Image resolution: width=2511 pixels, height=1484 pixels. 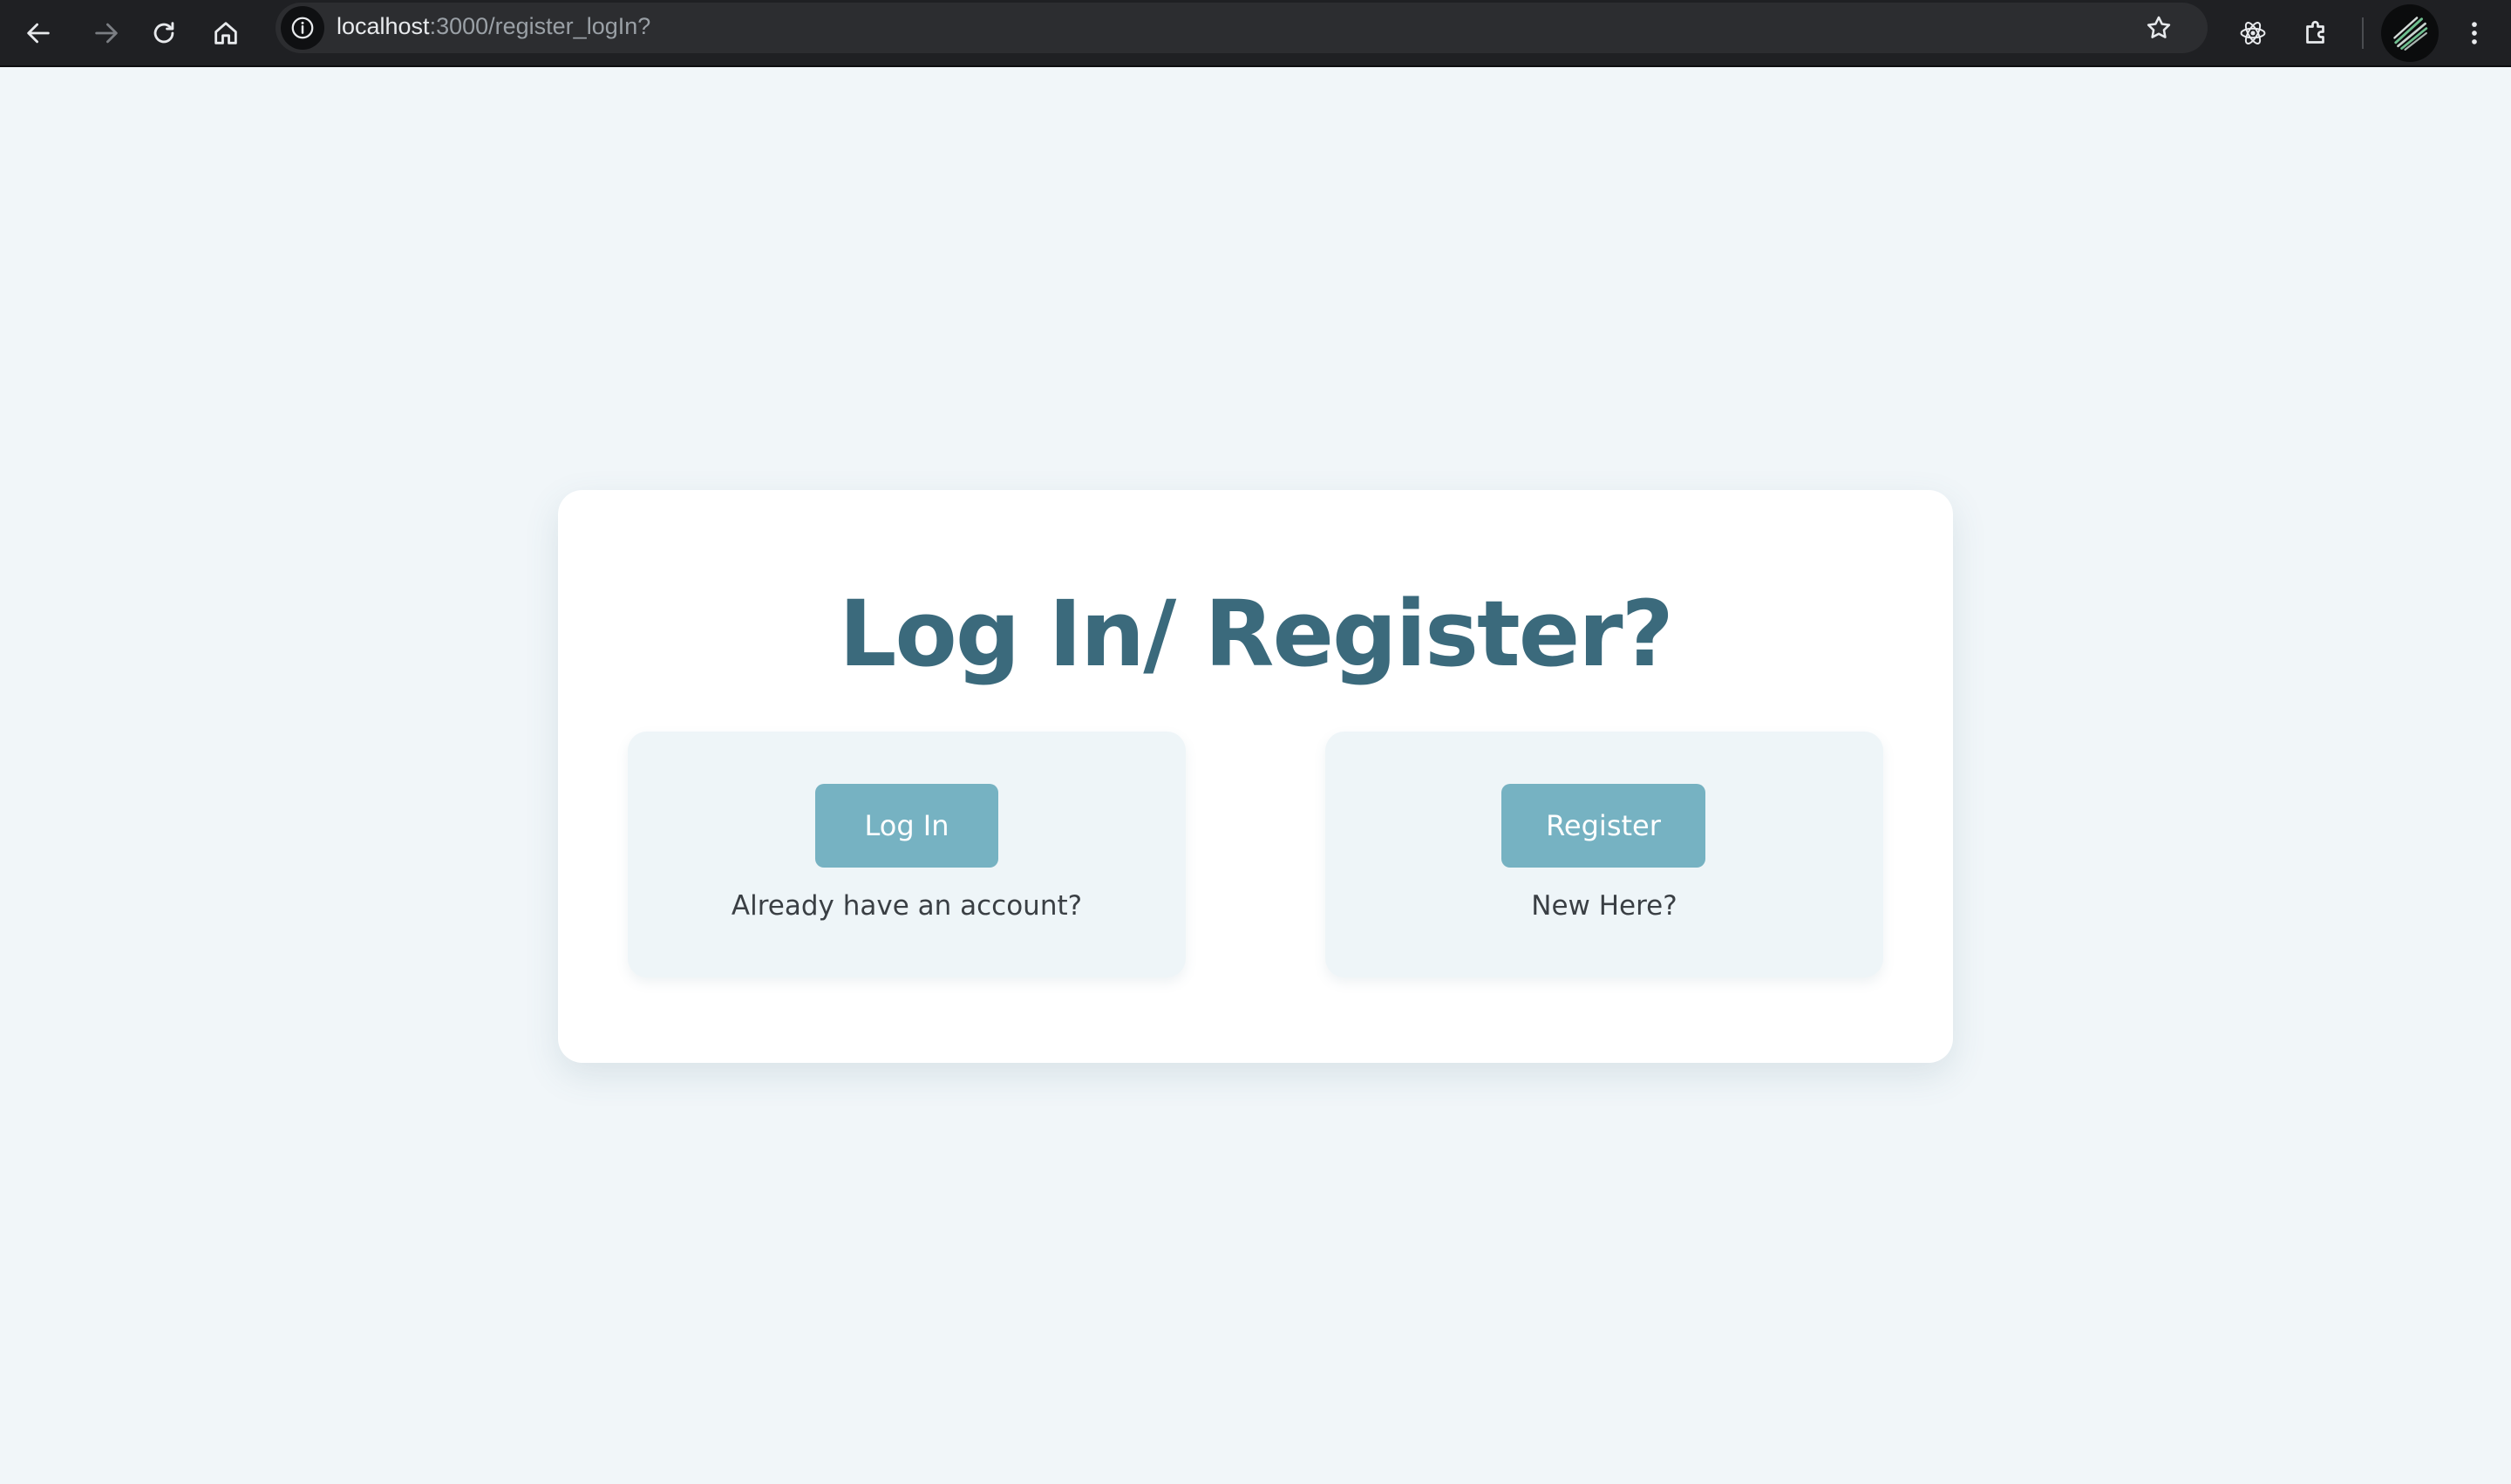 What do you see at coordinates (540, 26) in the screenshot?
I see `url-path: :3000/register_logIn?` at bounding box center [540, 26].